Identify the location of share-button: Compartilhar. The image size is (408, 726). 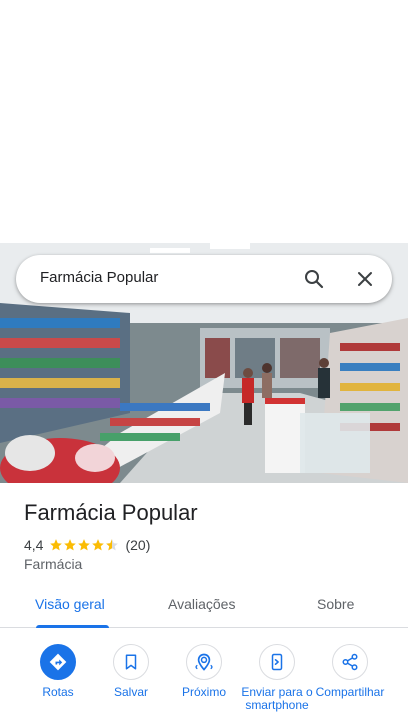
(350, 671).